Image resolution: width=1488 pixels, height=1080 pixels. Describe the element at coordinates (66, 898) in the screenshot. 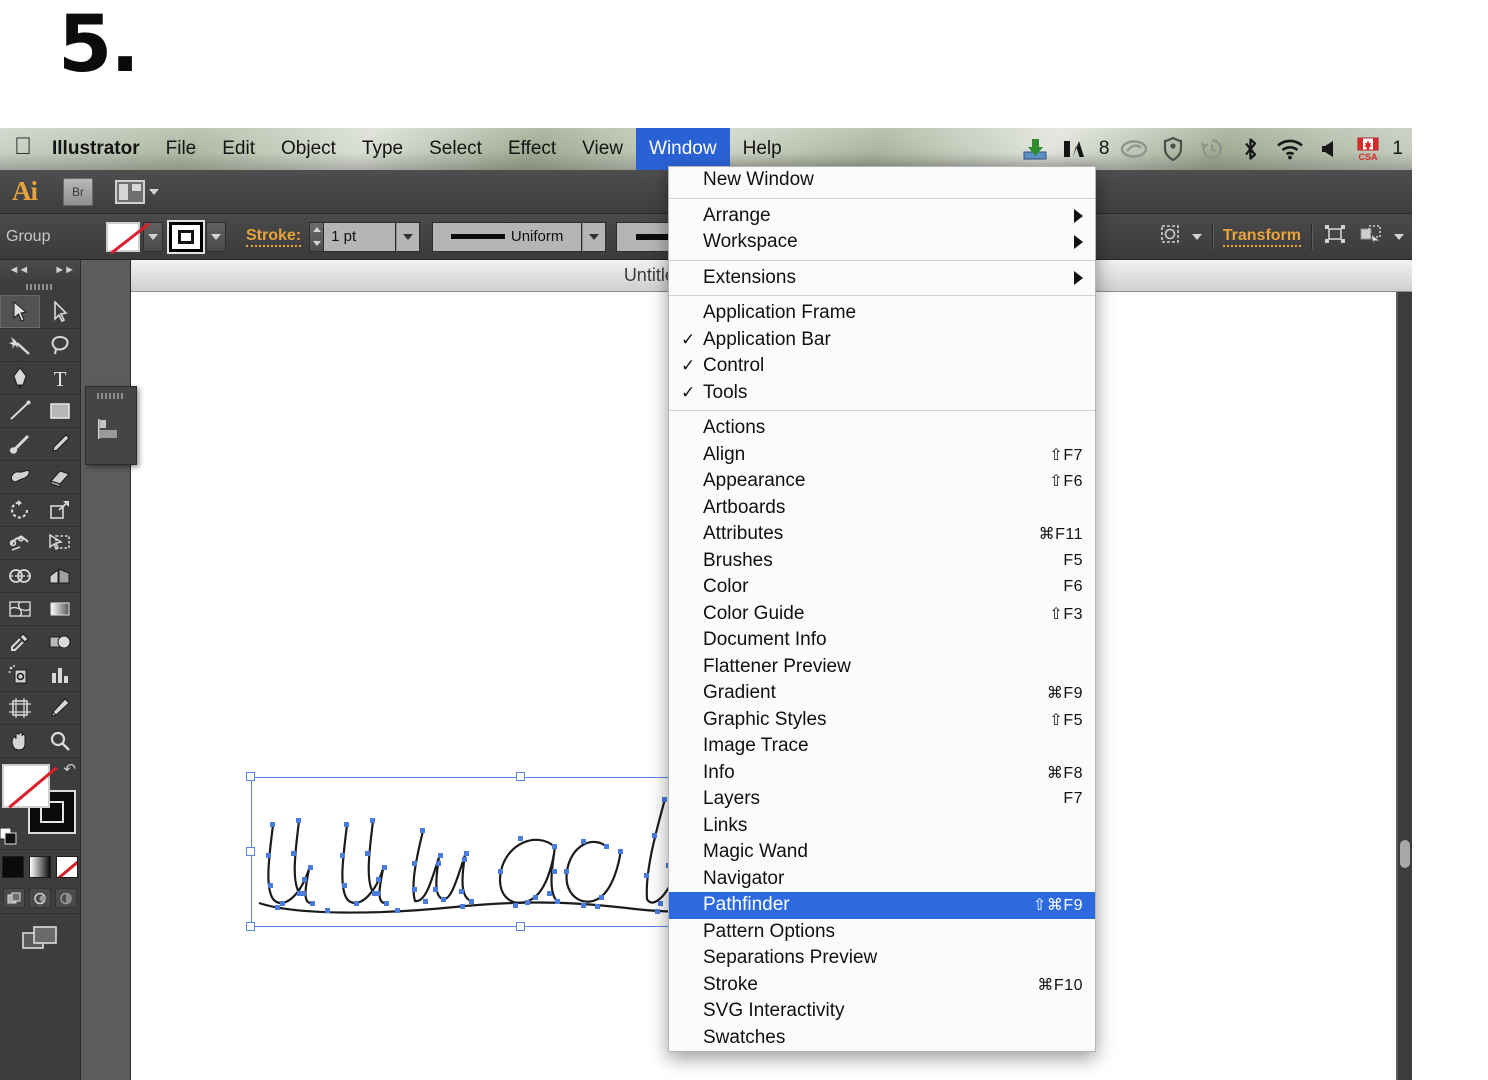

I see `draw-inside-icon` at that location.